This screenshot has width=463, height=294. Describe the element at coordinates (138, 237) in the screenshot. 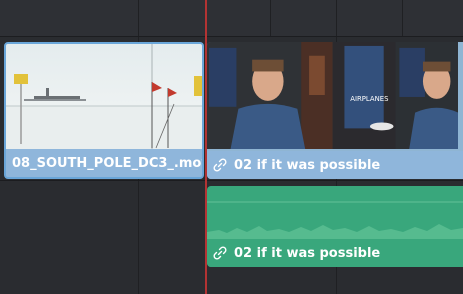

I see `track-gridline` at that location.